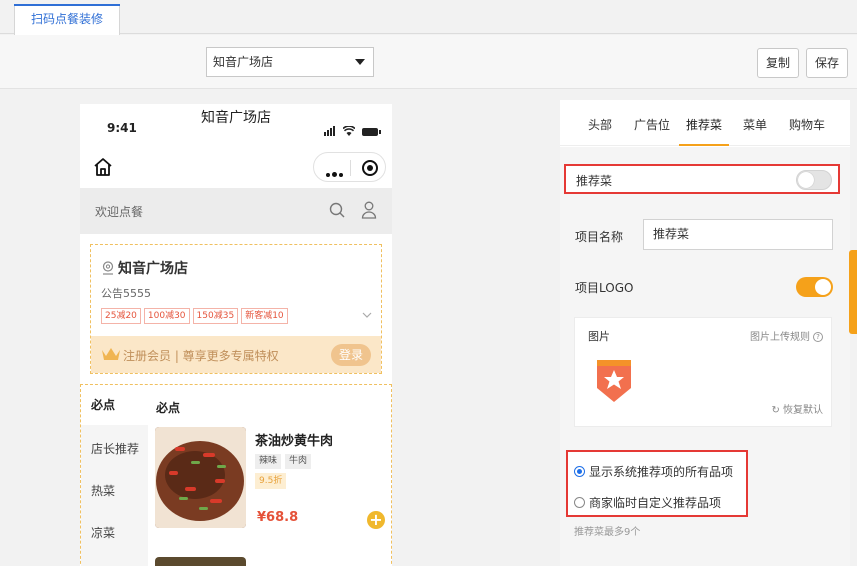 The width and height of the screenshot is (857, 566). What do you see at coordinates (594, 181) in the screenshot?
I see `recommend-label: 推荐菜` at bounding box center [594, 181].